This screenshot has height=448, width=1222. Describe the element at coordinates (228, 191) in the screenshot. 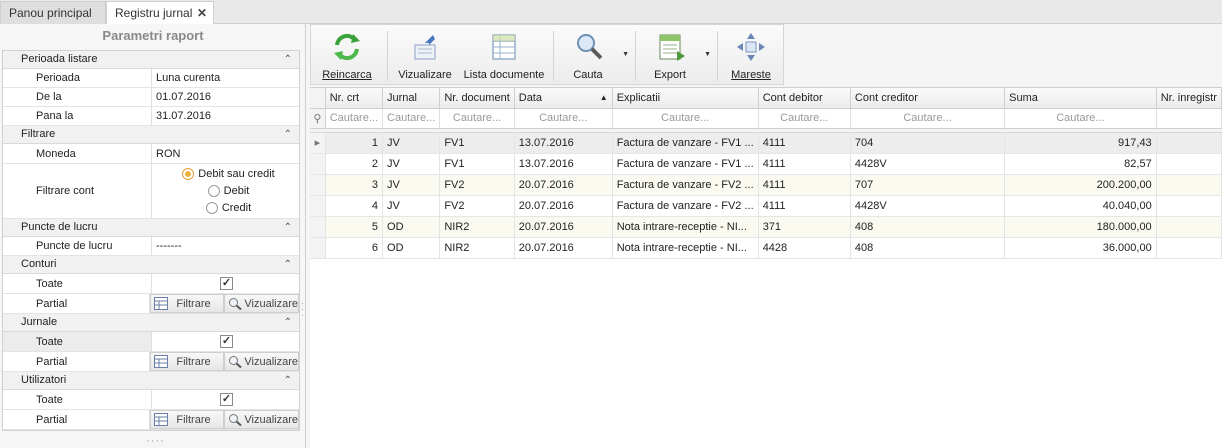

I see `radio-debit: Debit` at that location.